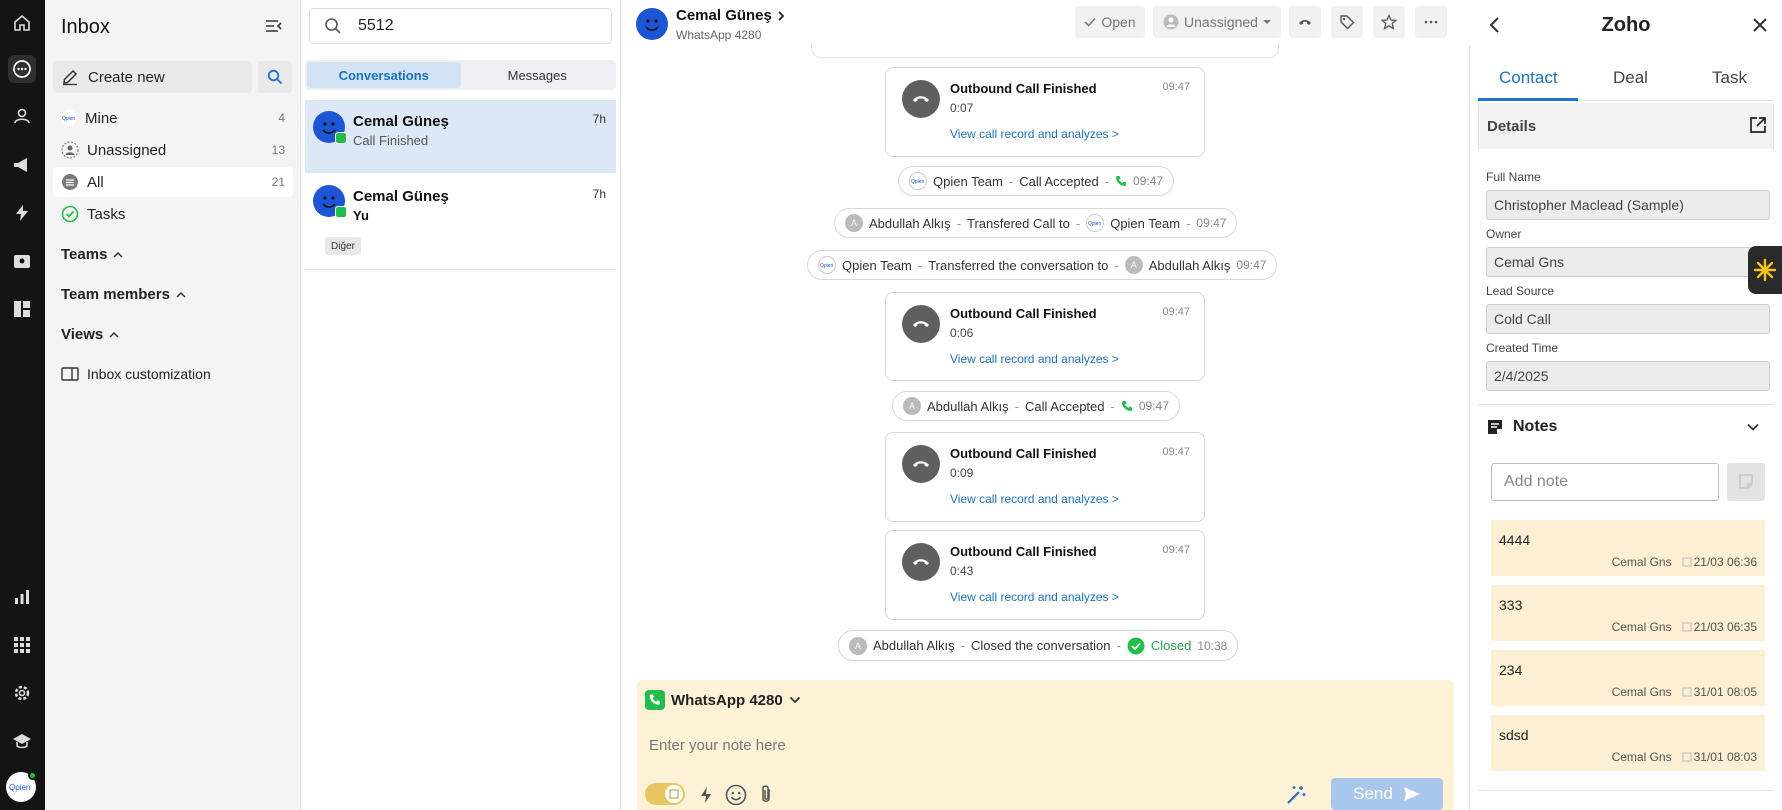 Image resolution: width=1782 pixels, height=810 pixels. Describe the element at coordinates (22, 597) in the screenshot. I see `reports-icon` at that location.